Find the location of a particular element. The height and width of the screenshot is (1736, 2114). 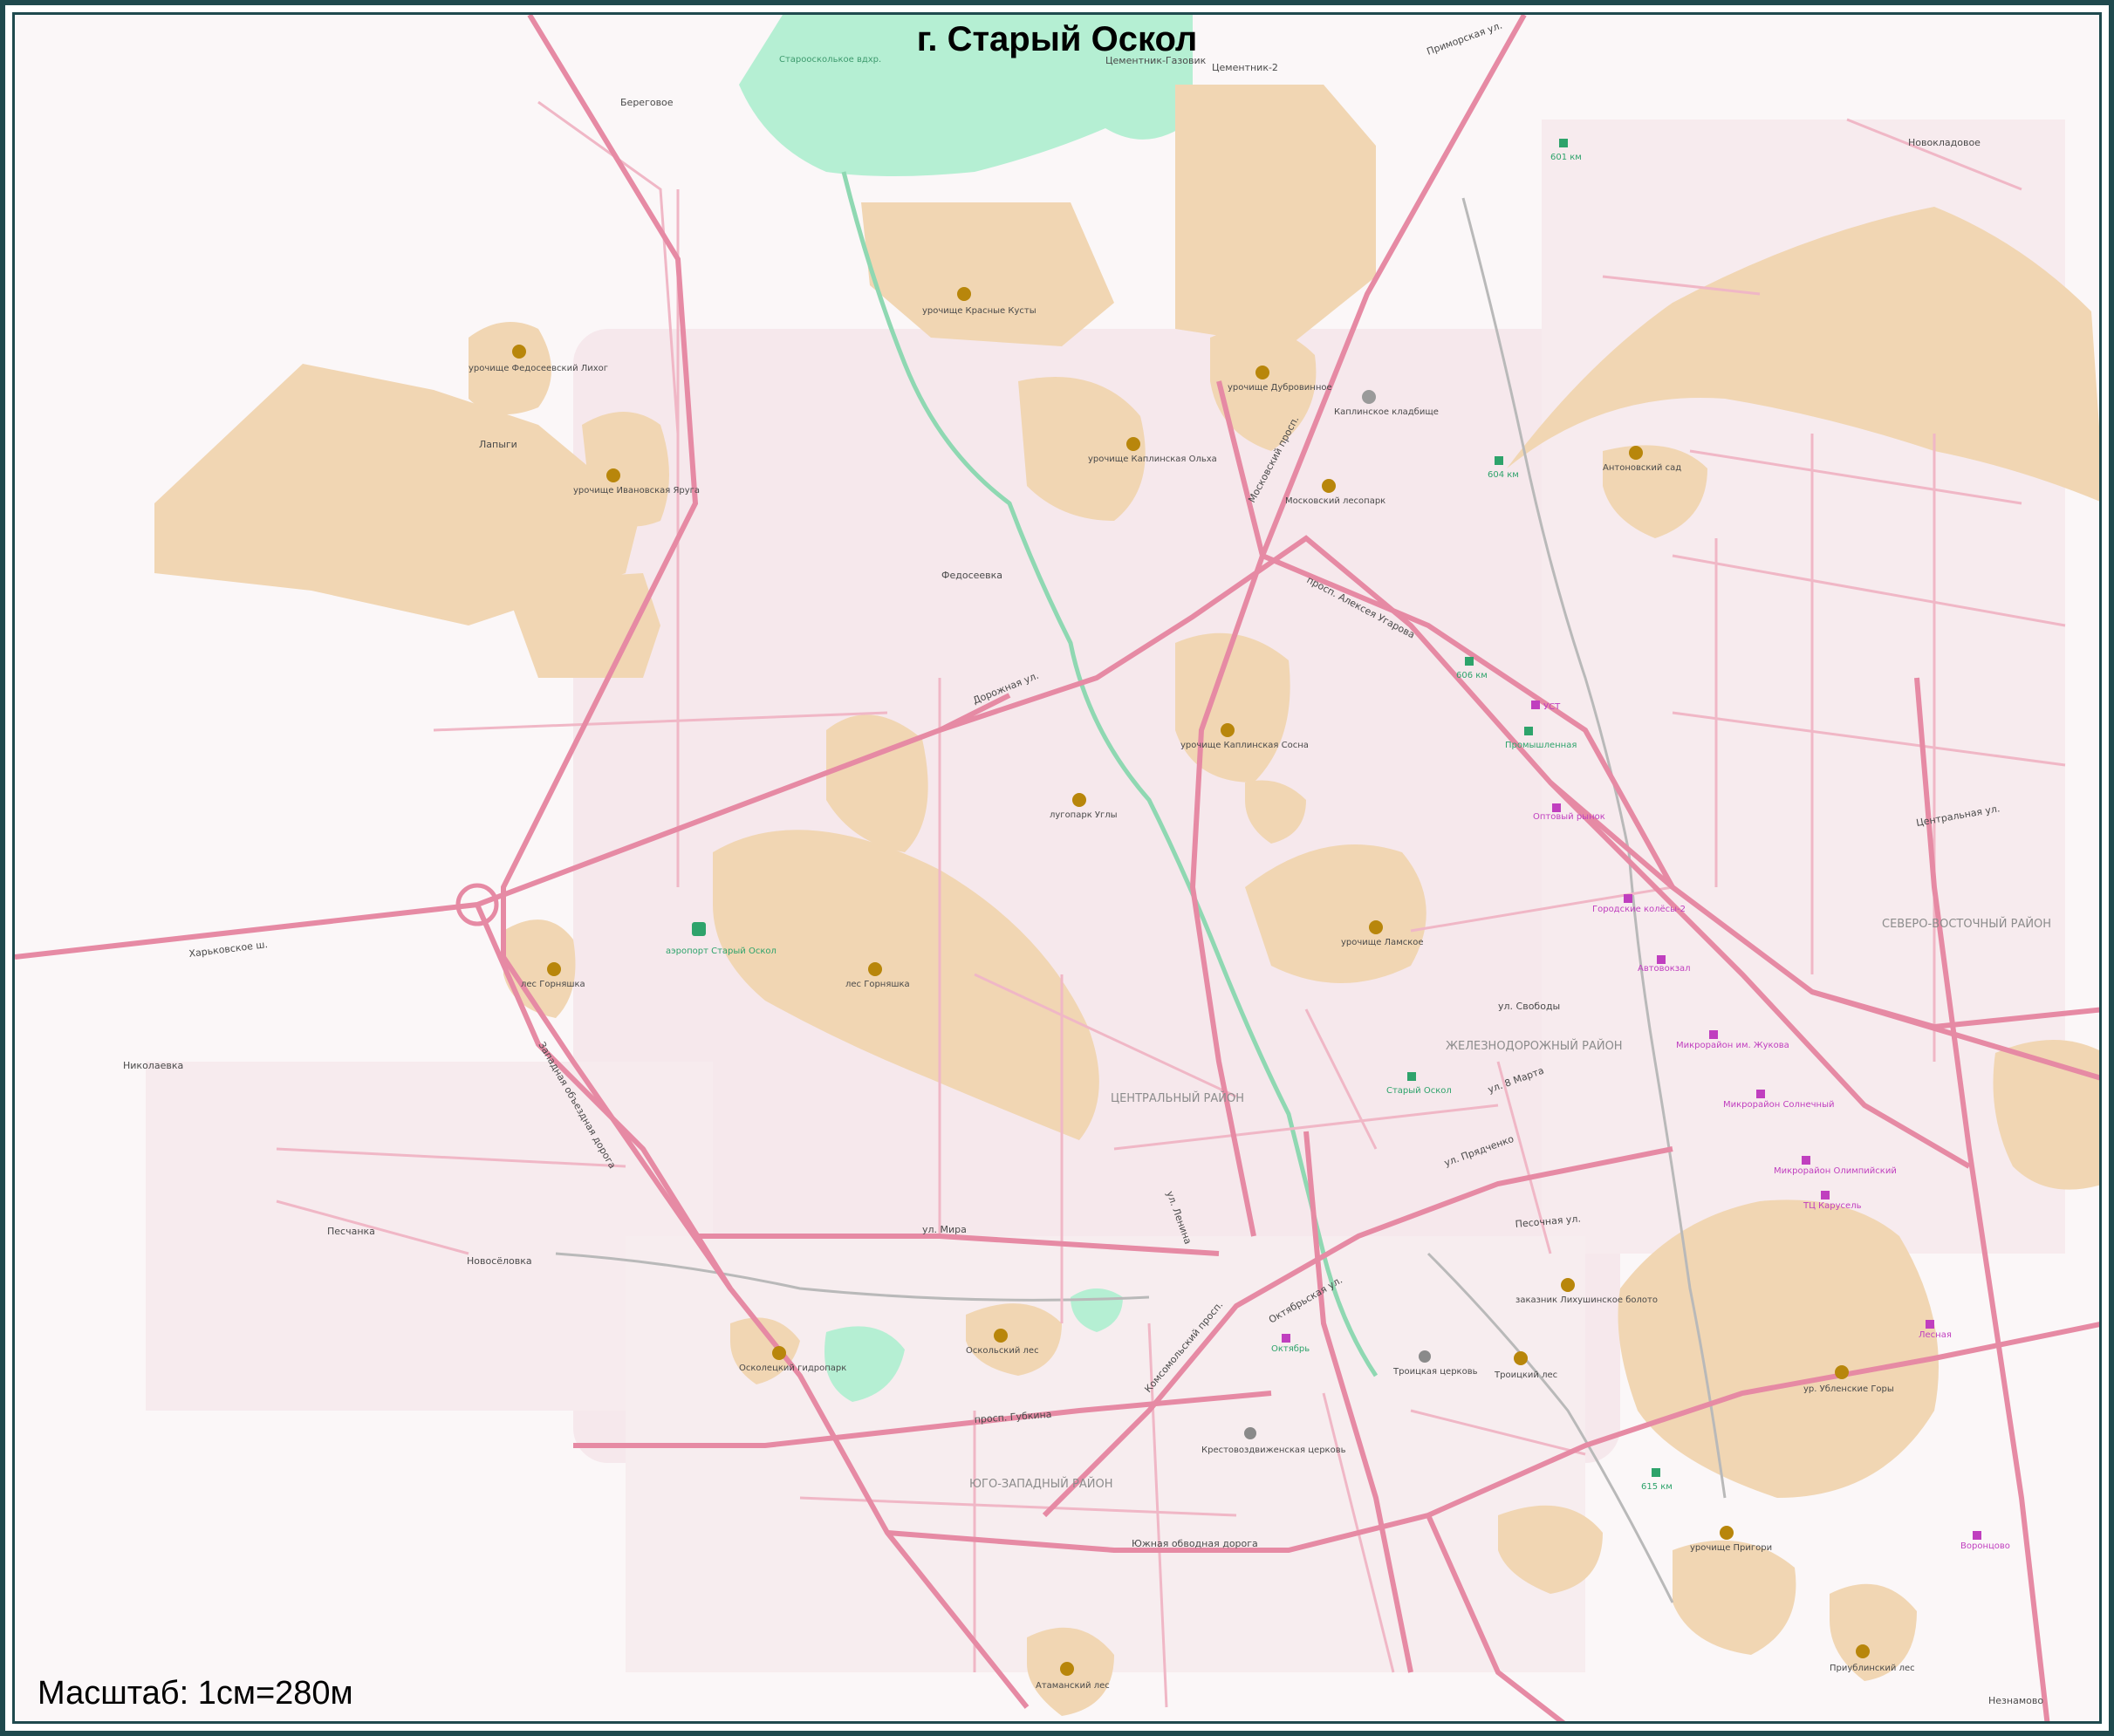

poi-label: Антоновский сад is located at coordinates (1642, 468).